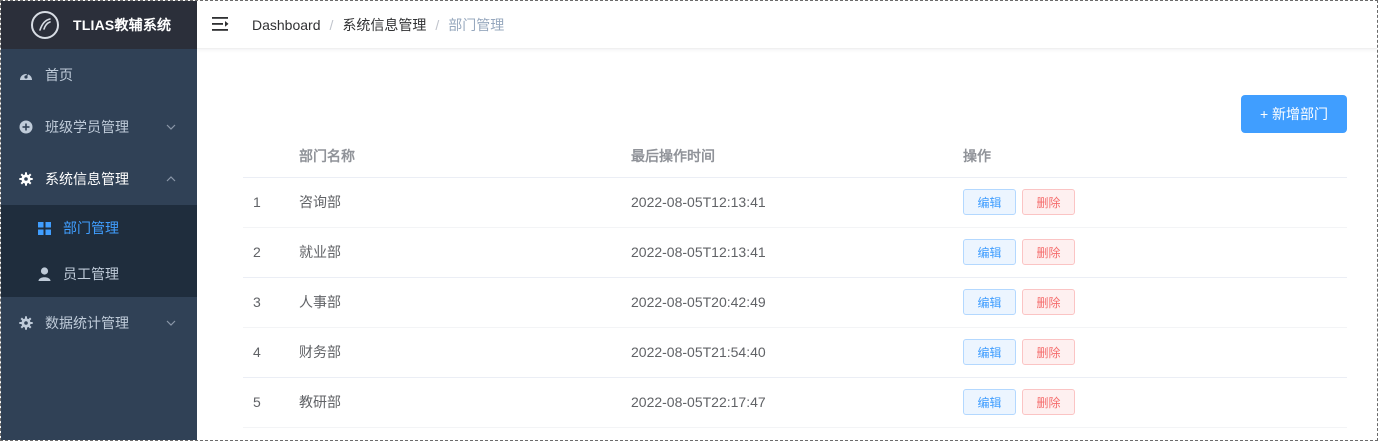  What do you see at coordinates (44, 228) in the screenshot?
I see `grid-icon` at bounding box center [44, 228].